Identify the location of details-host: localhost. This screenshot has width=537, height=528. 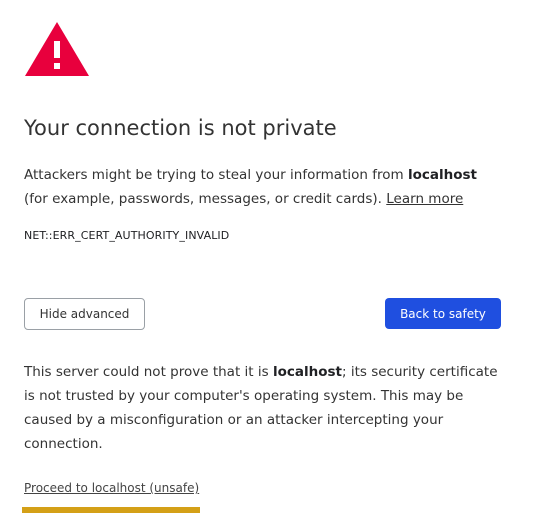
(307, 372).